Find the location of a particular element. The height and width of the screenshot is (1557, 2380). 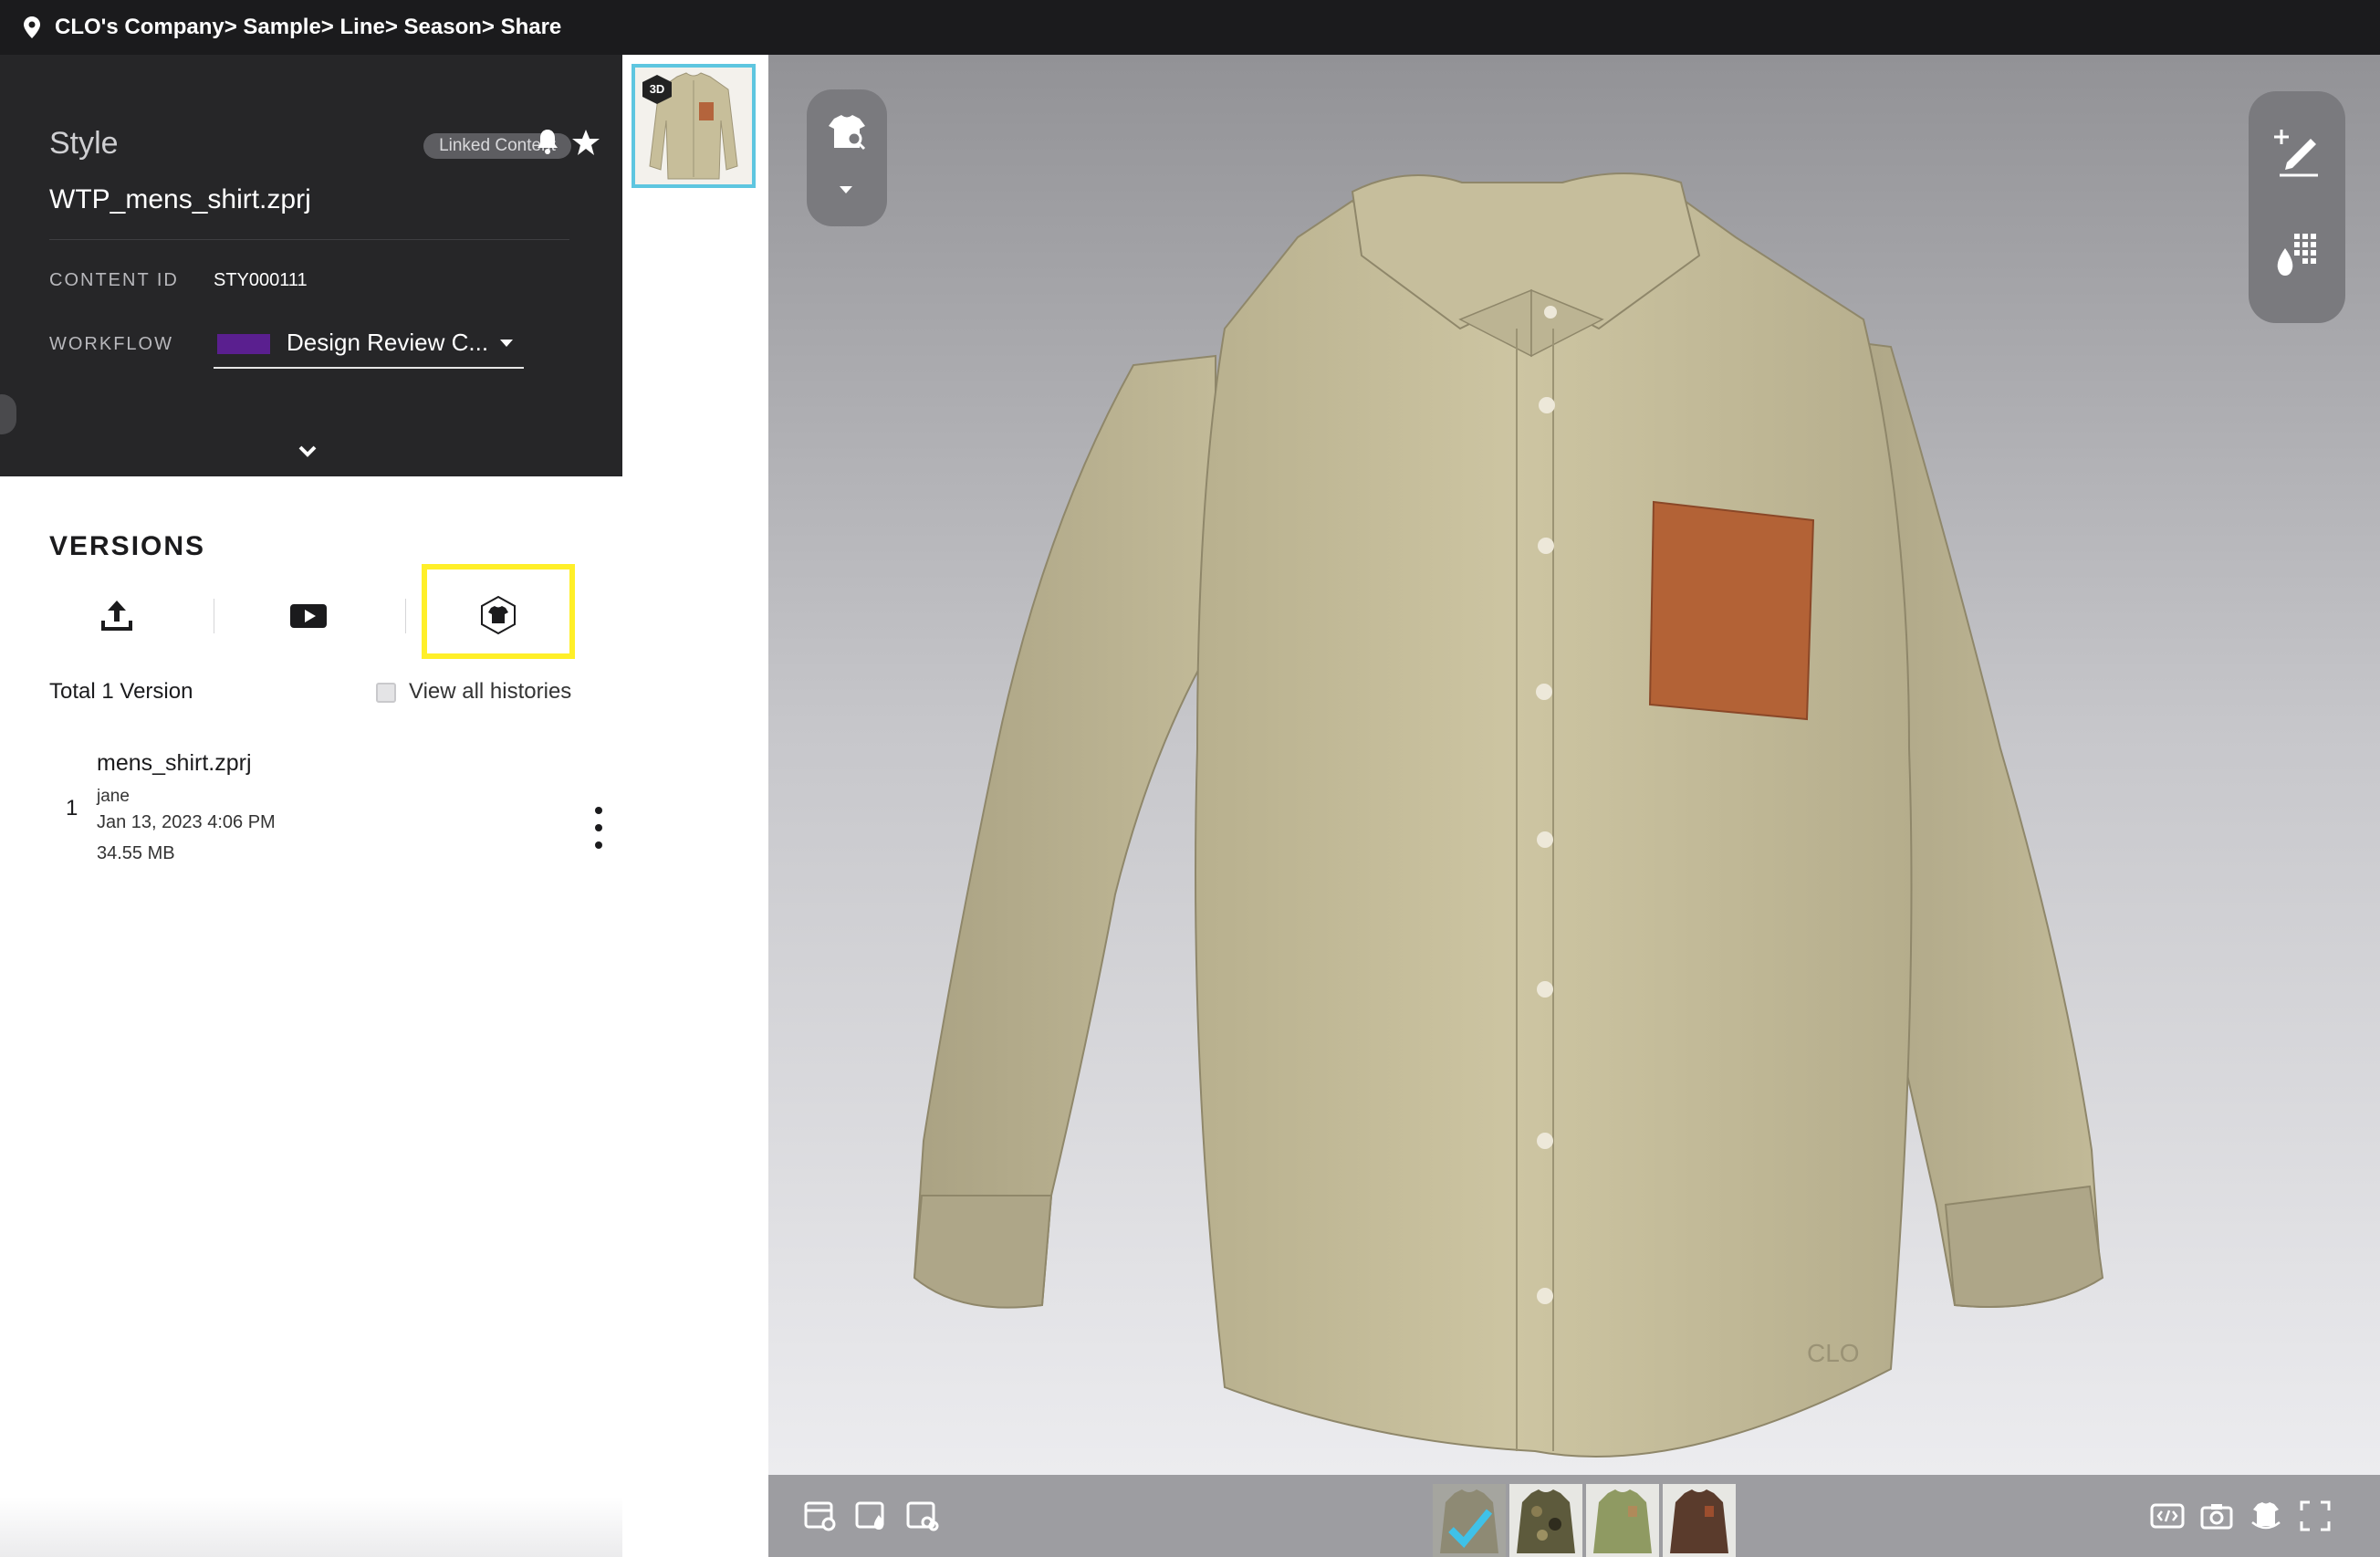

colorway-swatch-brown is located at coordinates (1699, 1520).